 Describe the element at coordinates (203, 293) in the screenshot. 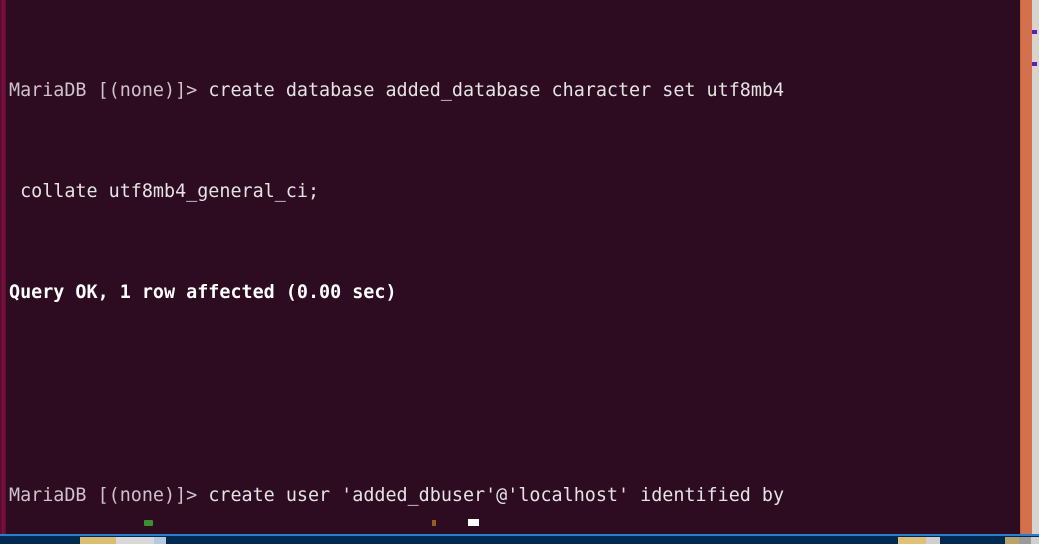

I see `query-result: Query OK, 1 row affected (0.00 sec)` at that location.